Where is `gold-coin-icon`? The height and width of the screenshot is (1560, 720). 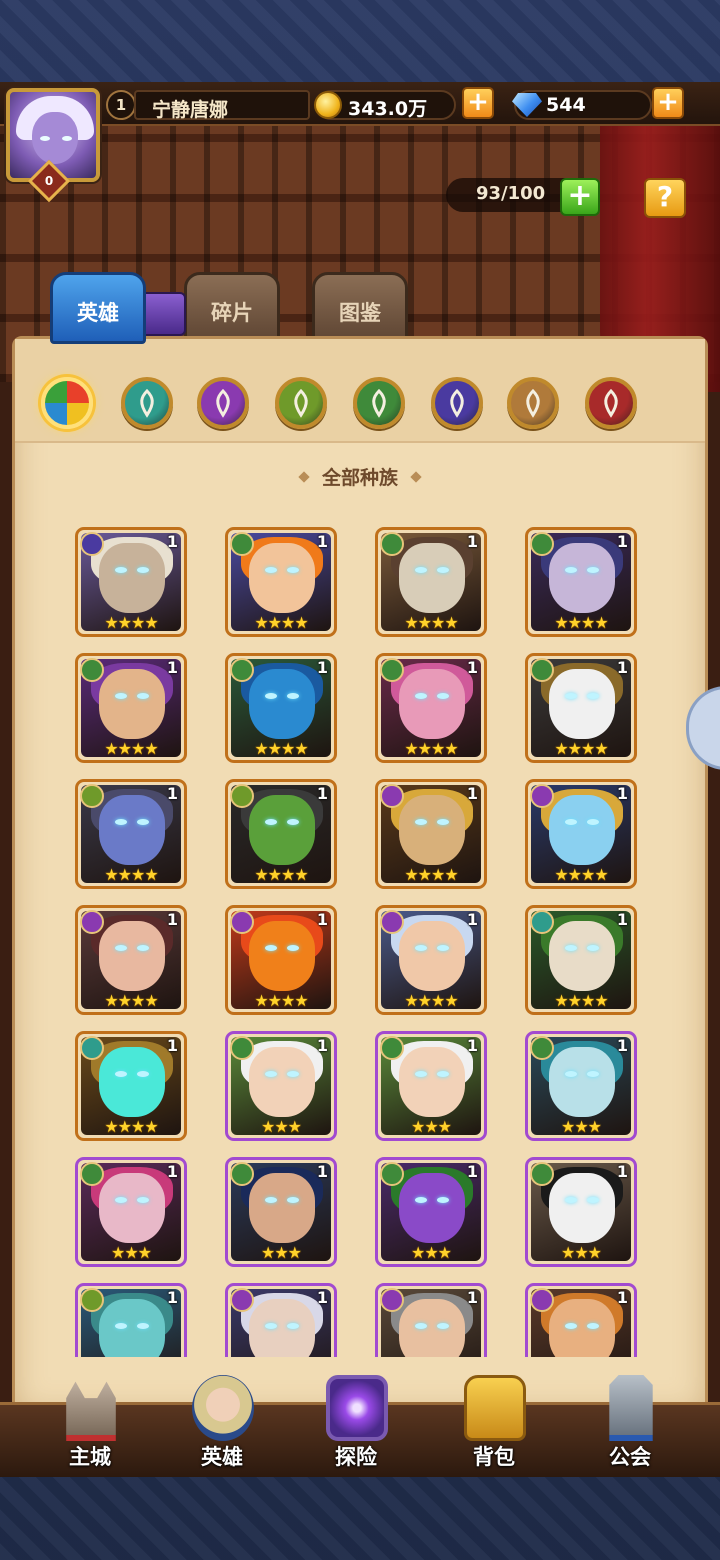 gold-coin-icon is located at coordinates (328, 105).